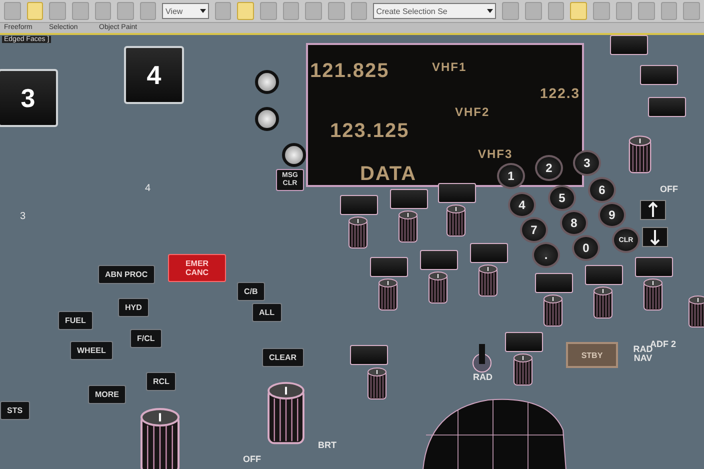 Image resolution: width=704 pixels, height=469 pixels. I want to click on panel-label: RAD, so click(482, 377).